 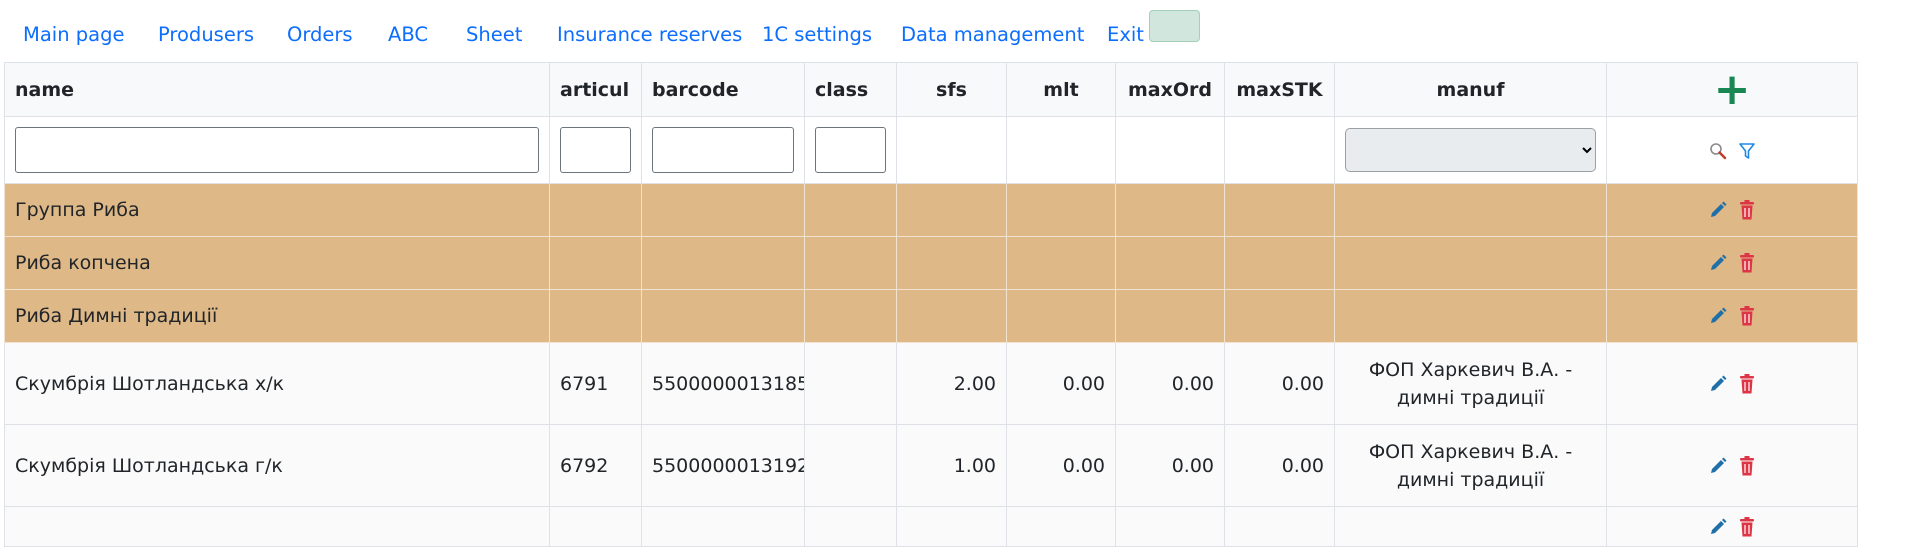 What do you see at coordinates (1470, 89) in the screenshot?
I see `col-header-manuf: manuf` at bounding box center [1470, 89].